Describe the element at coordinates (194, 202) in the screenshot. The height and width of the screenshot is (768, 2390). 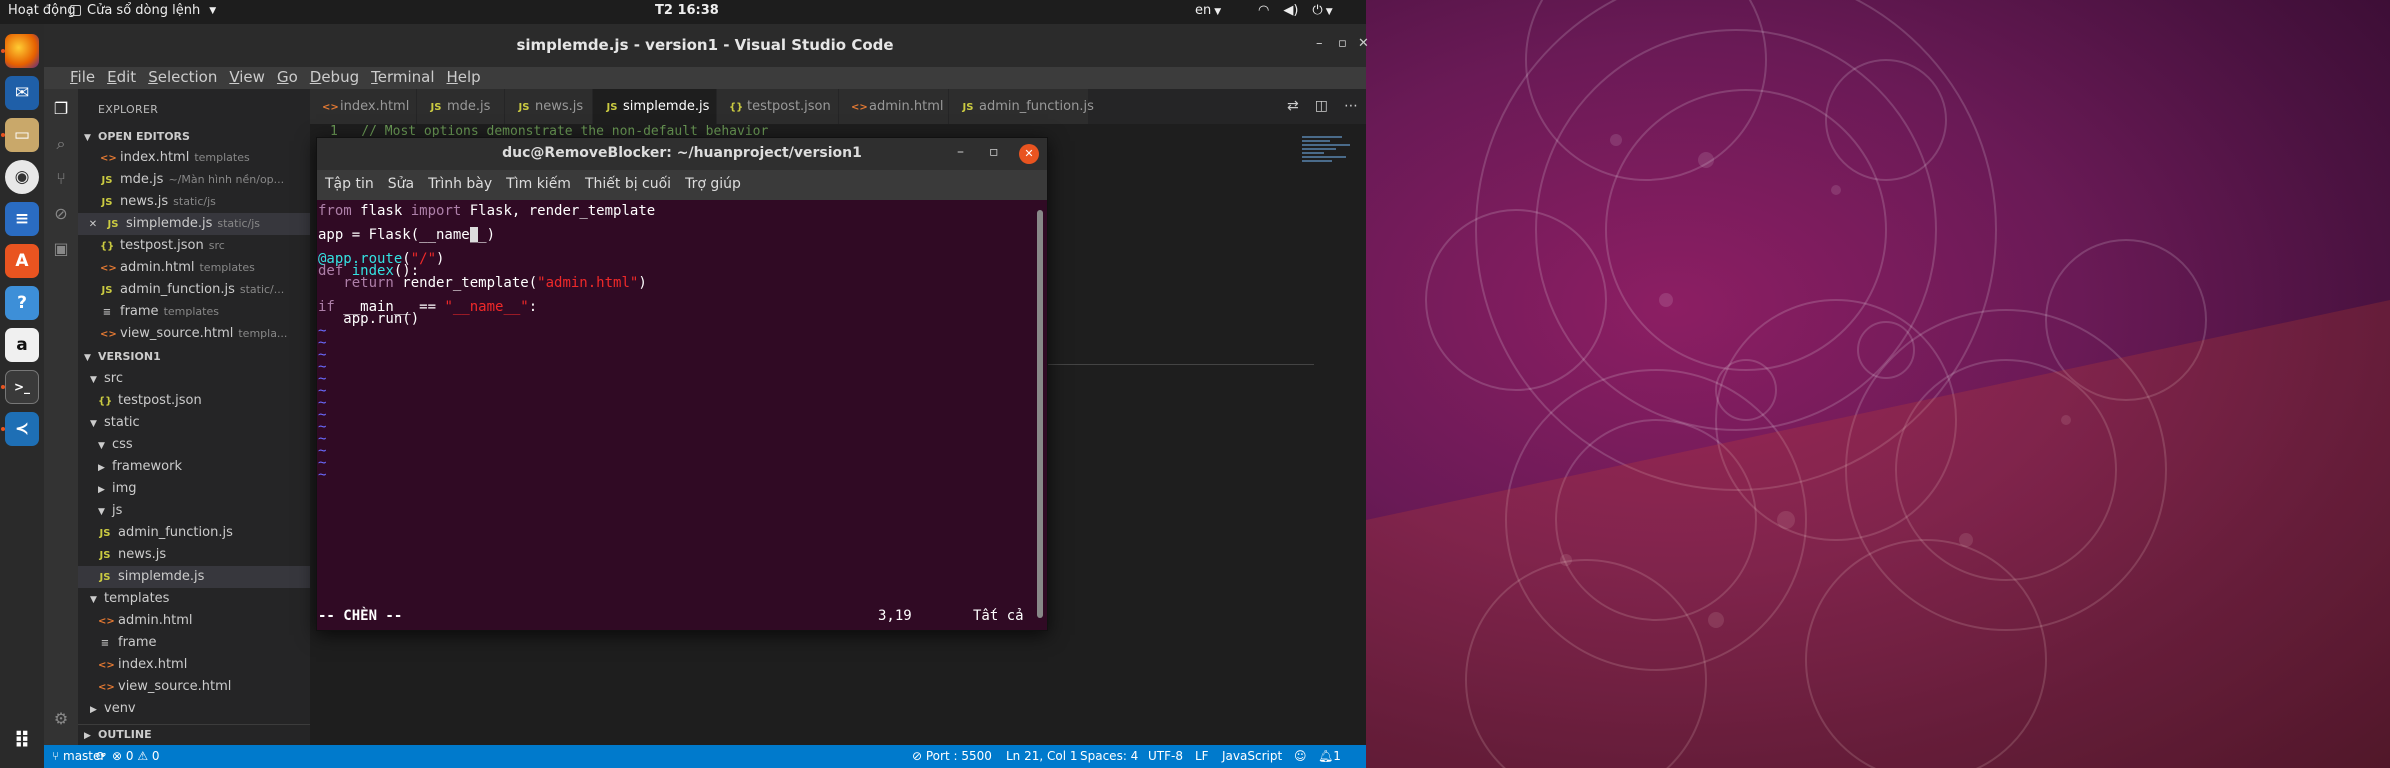
I see `open-editor-item: JS news.js static/js` at that location.